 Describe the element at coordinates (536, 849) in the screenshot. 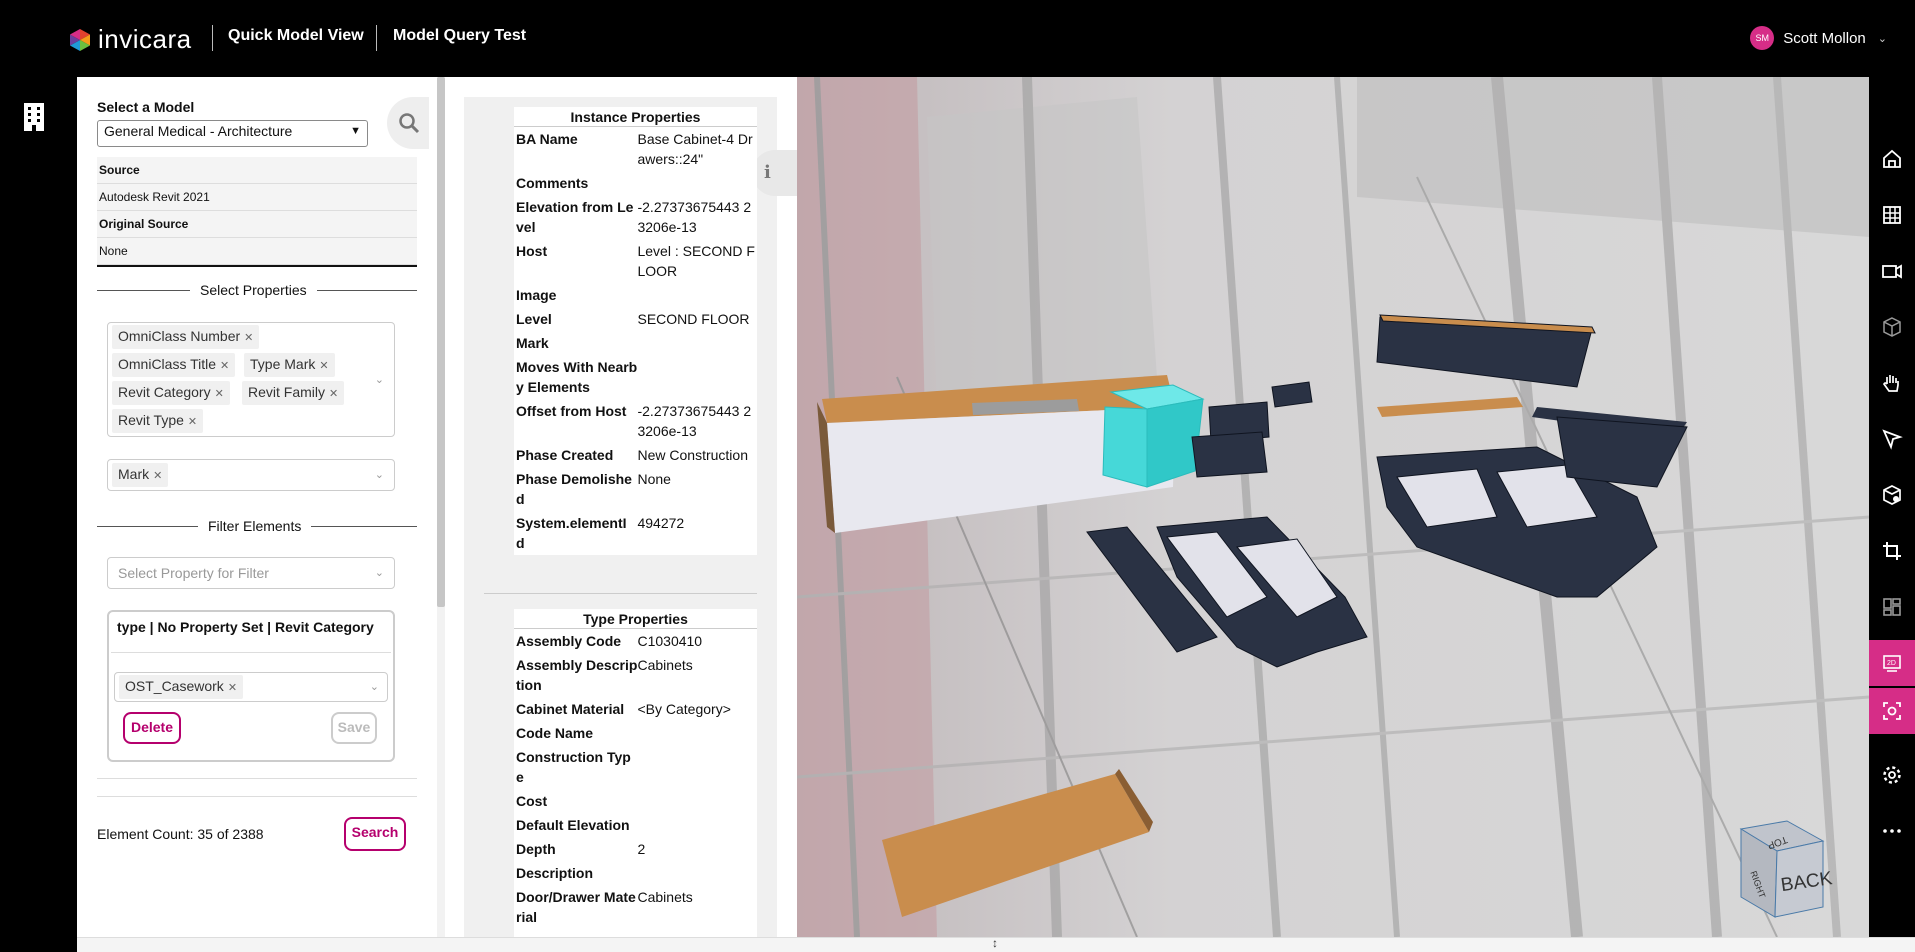

I see `property-key: Depth` at that location.